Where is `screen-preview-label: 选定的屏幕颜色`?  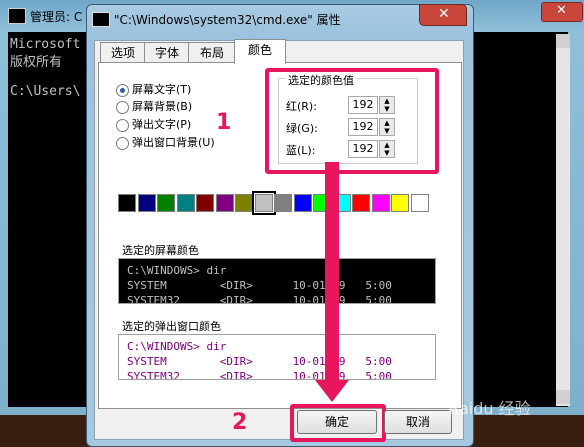 screen-preview-label: 选定的屏幕颜色 is located at coordinates (160, 250).